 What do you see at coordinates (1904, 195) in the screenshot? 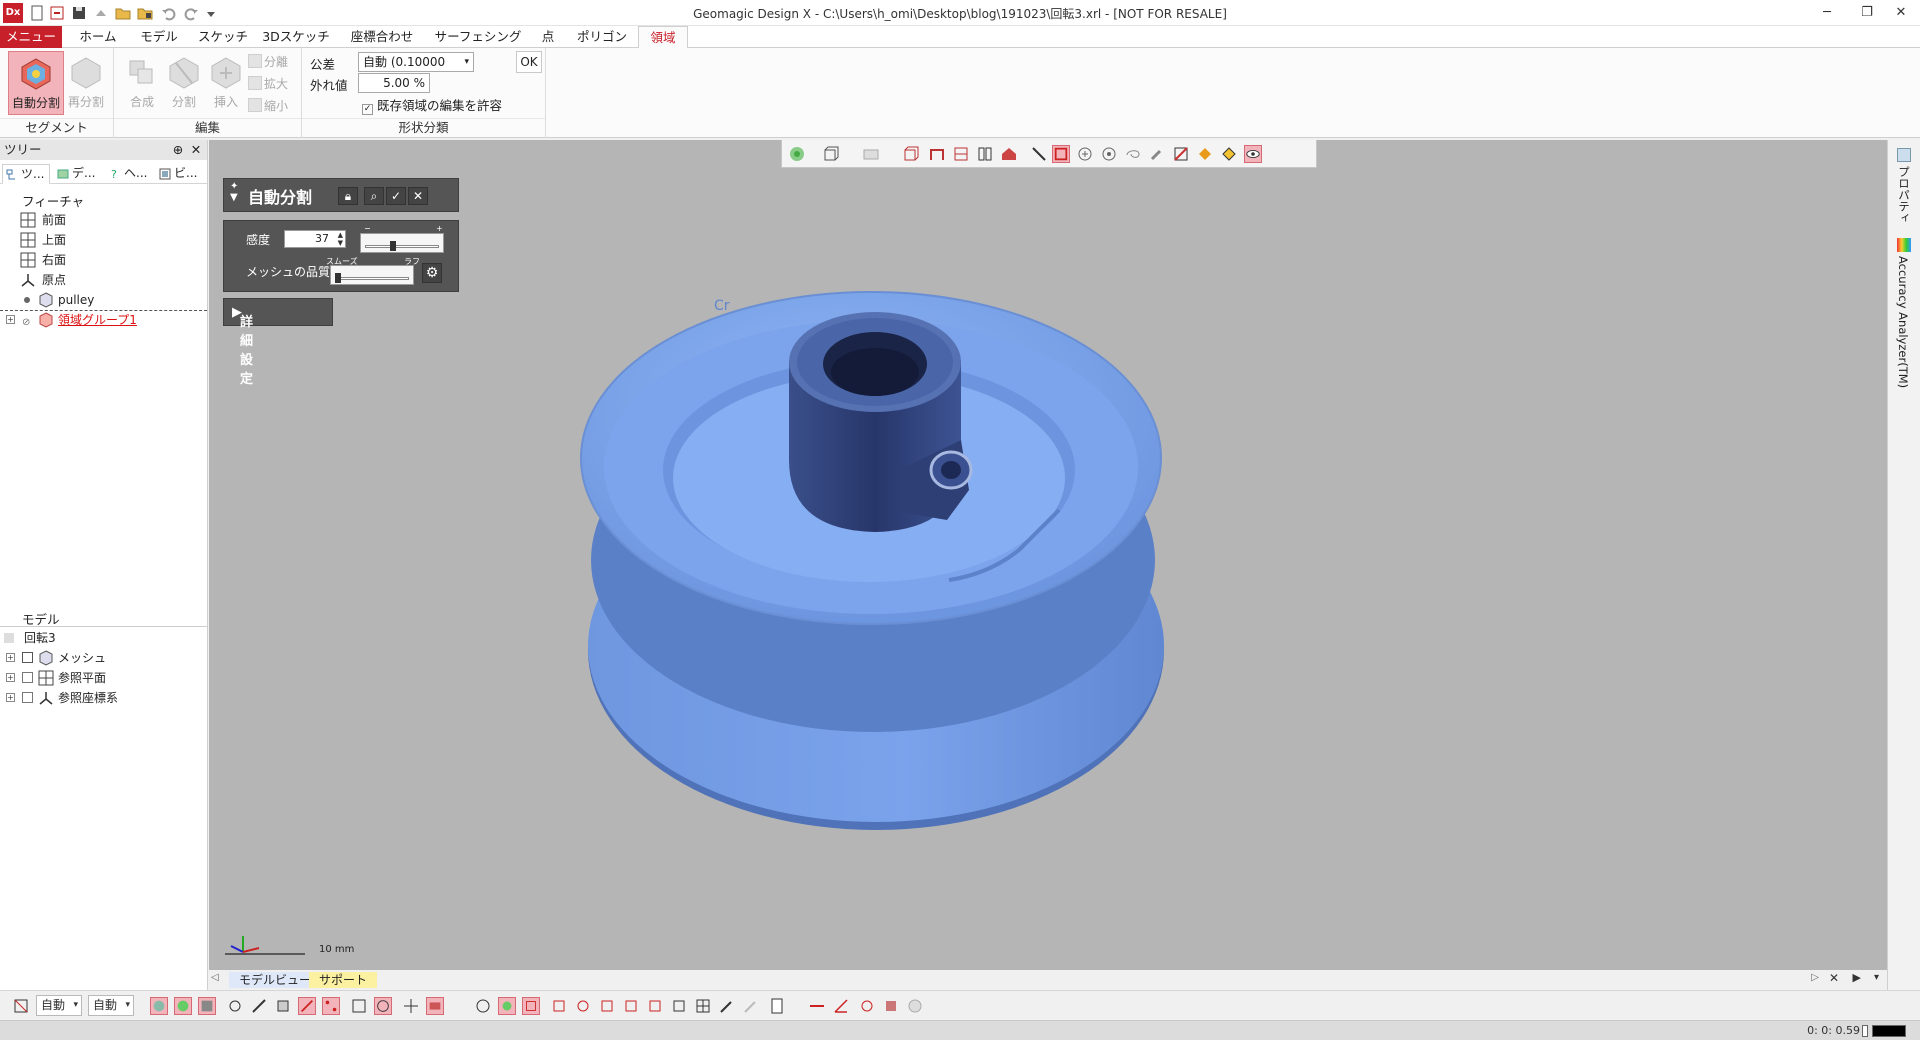
I see `properties-tab: プロパティ` at bounding box center [1904, 195].